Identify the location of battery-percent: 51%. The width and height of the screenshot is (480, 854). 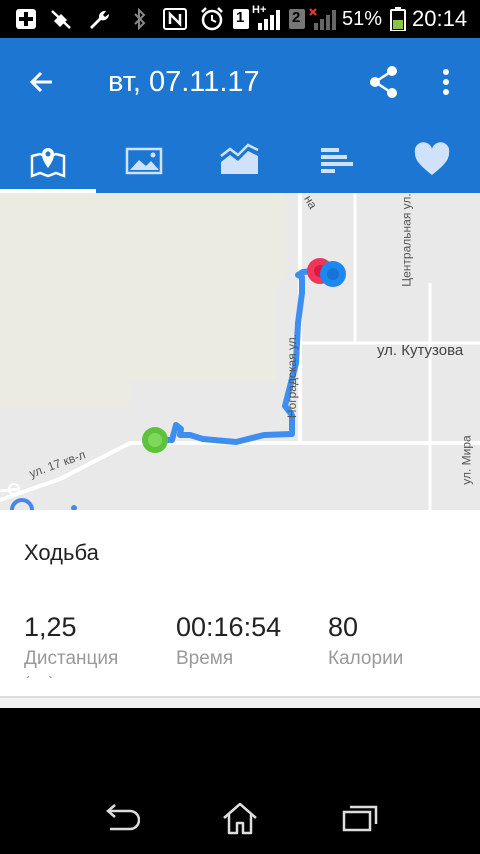
(362, 19).